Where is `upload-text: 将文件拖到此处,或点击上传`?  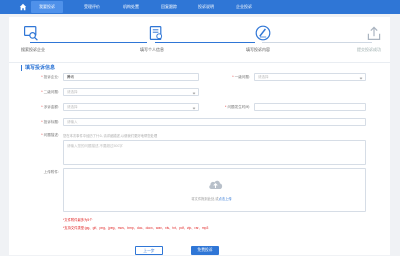
upload-text: 将文件拖到此处,或点击上传 is located at coordinates (211, 199).